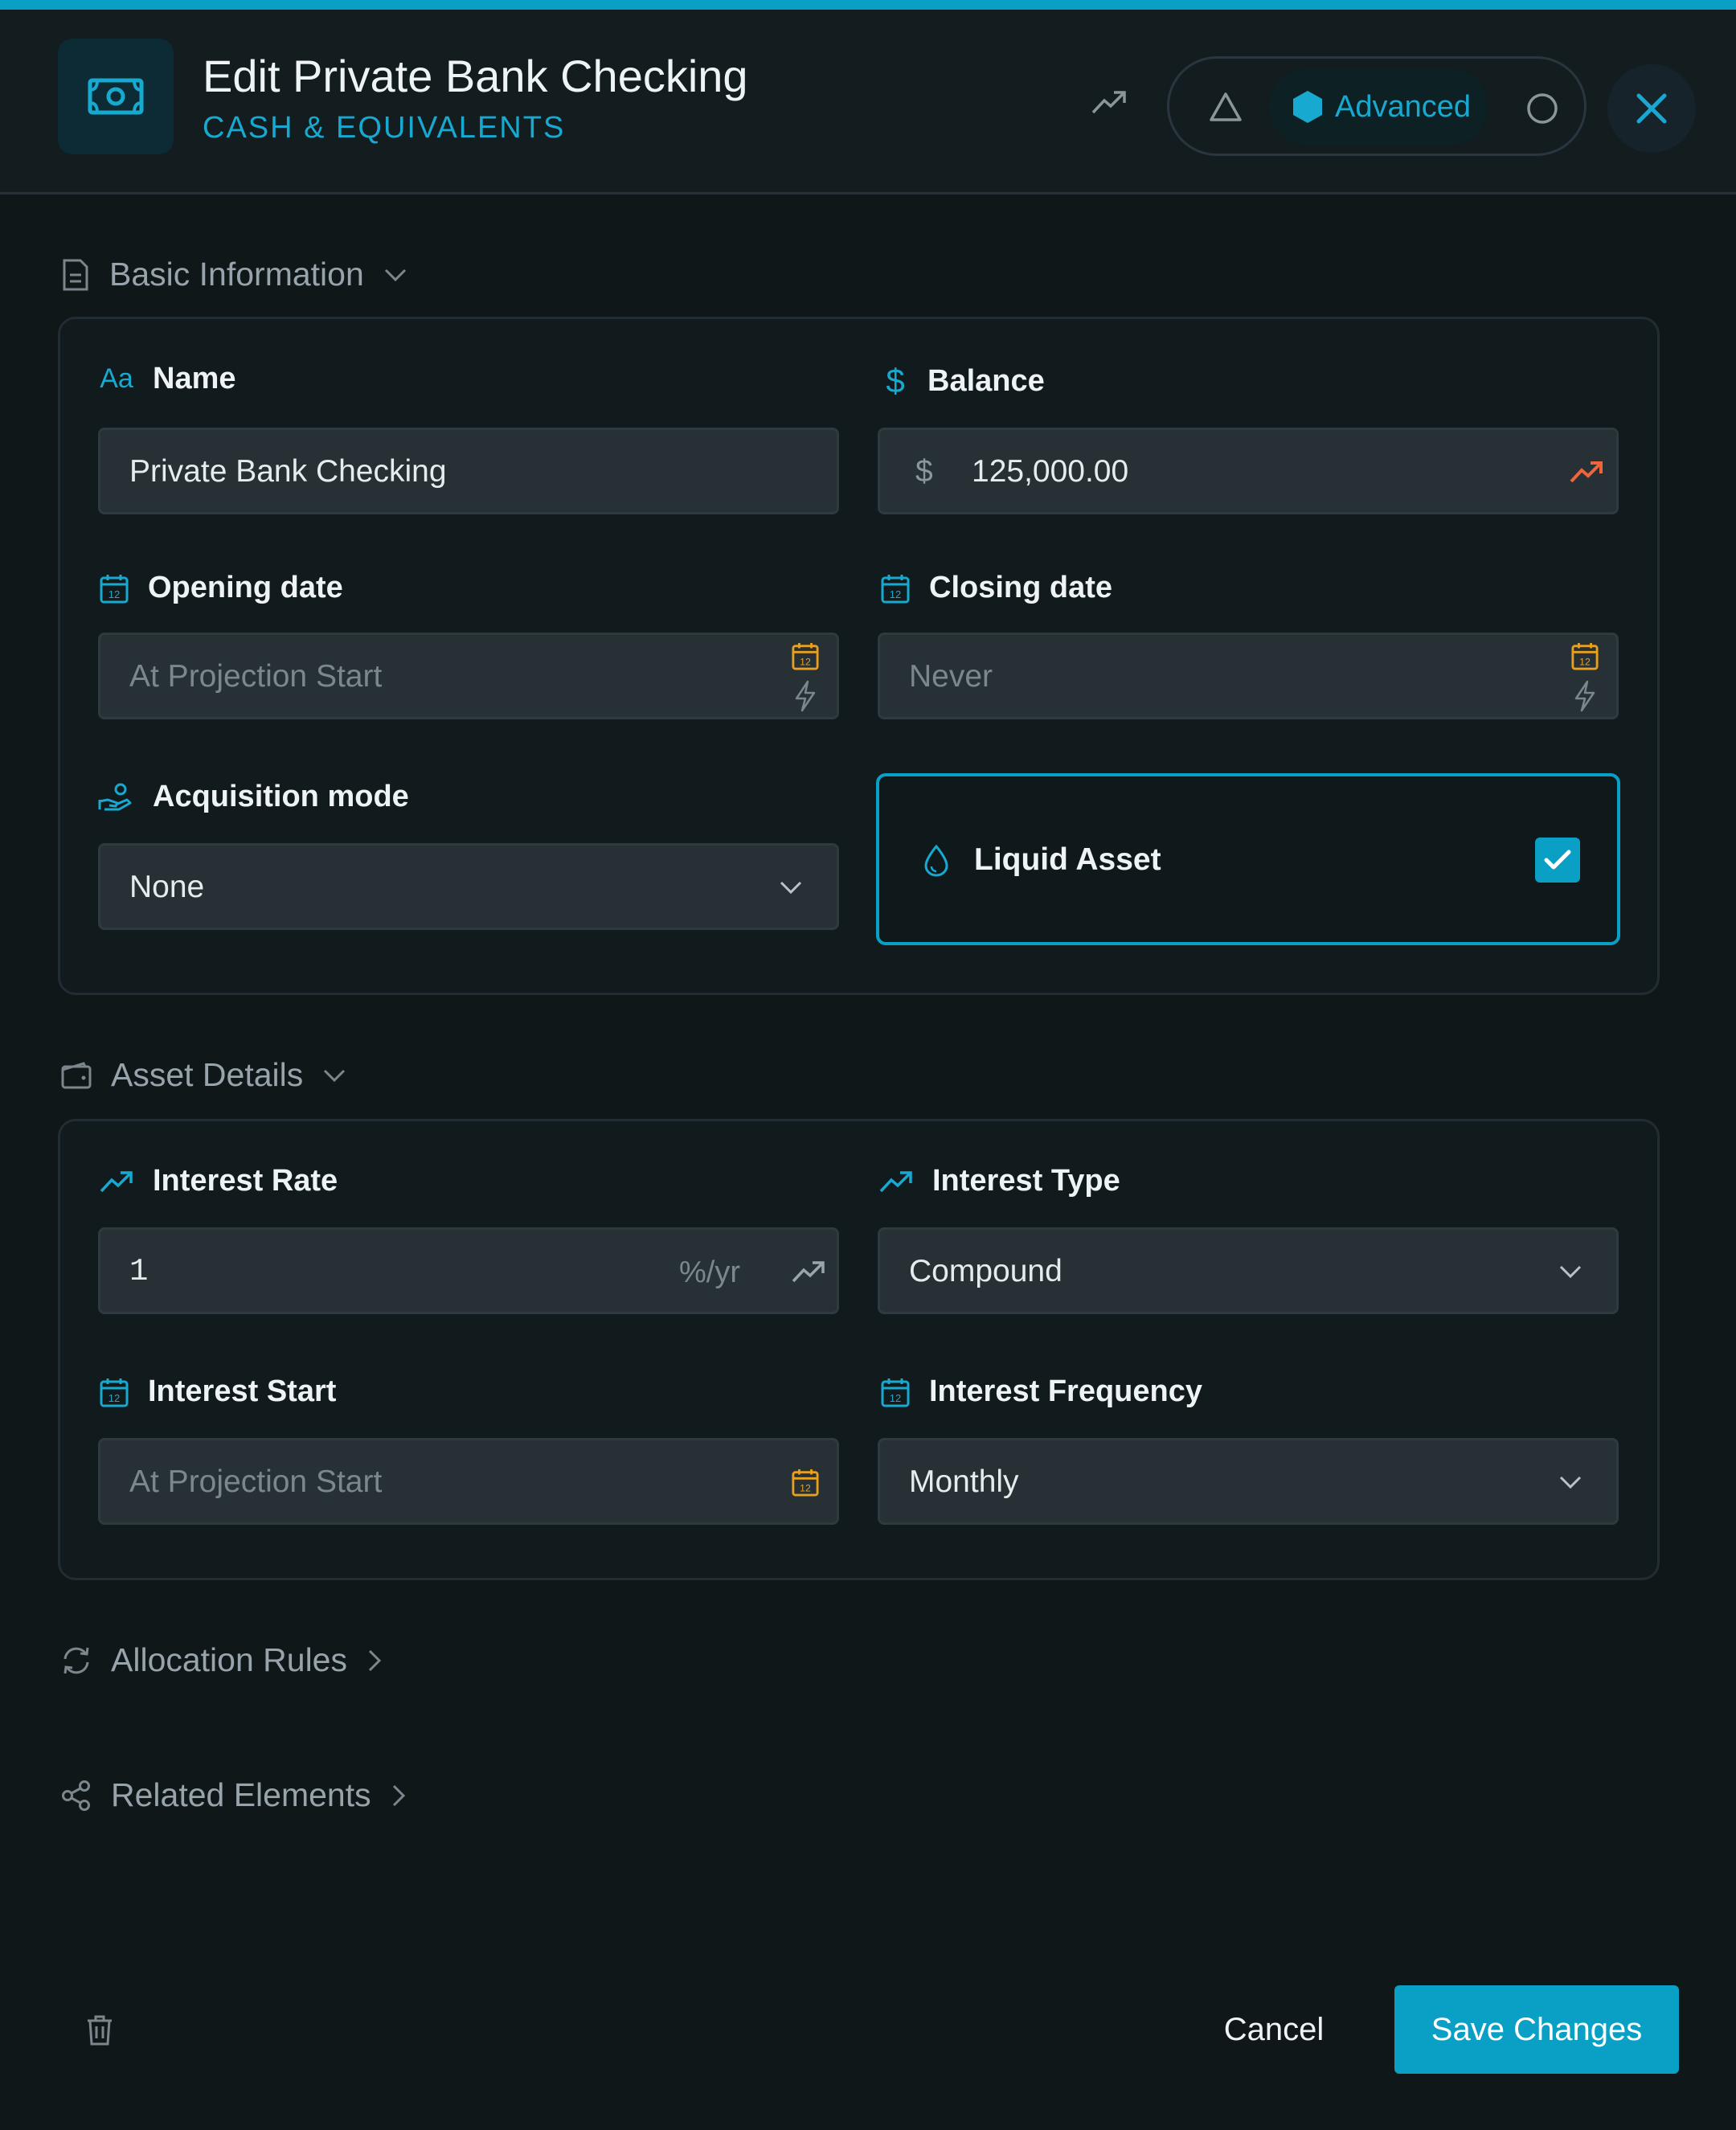 Image resolution: width=1736 pixels, height=2130 pixels. I want to click on liquid-asset-checkbox, so click(1557, 860).